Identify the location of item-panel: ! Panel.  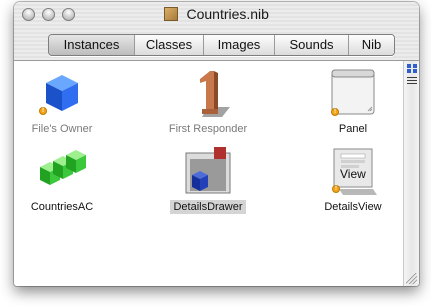
(353, 102).